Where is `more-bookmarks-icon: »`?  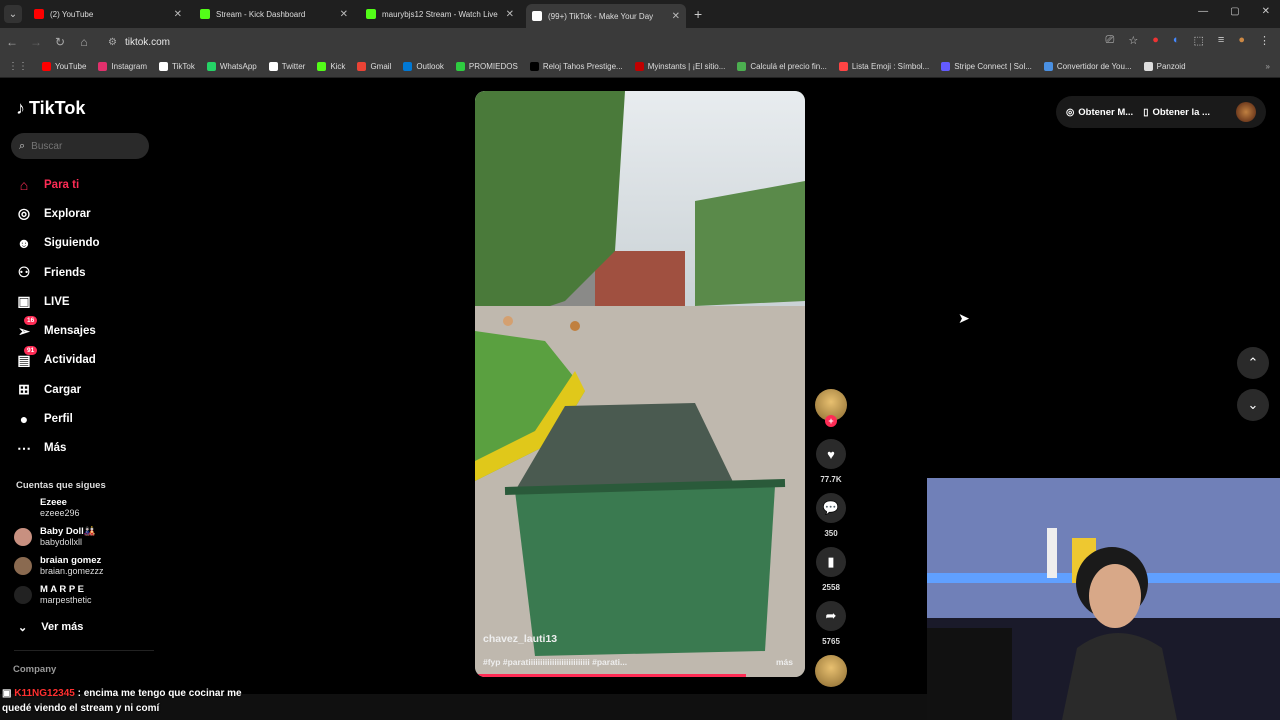
more-bookmarks-icon: » is located at coordinates (1268, 66).